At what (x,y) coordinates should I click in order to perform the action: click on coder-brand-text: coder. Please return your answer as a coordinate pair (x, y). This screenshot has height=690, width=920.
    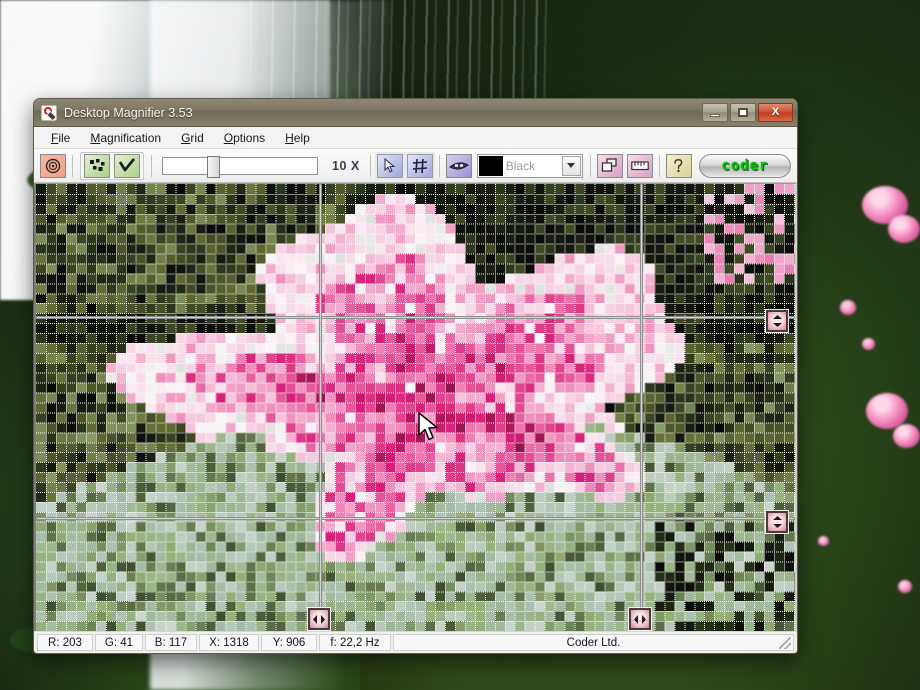
    Looking at the image, I should click on (745, 165).